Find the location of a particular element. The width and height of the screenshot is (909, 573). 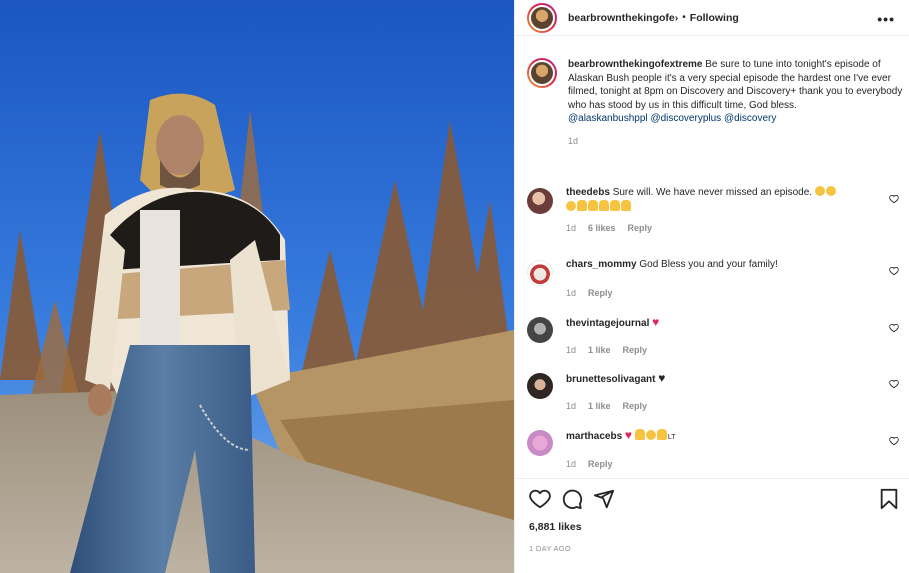

comment-item: marthacebs ♥ LT 1d Reply is located at coordinates (717, 449).